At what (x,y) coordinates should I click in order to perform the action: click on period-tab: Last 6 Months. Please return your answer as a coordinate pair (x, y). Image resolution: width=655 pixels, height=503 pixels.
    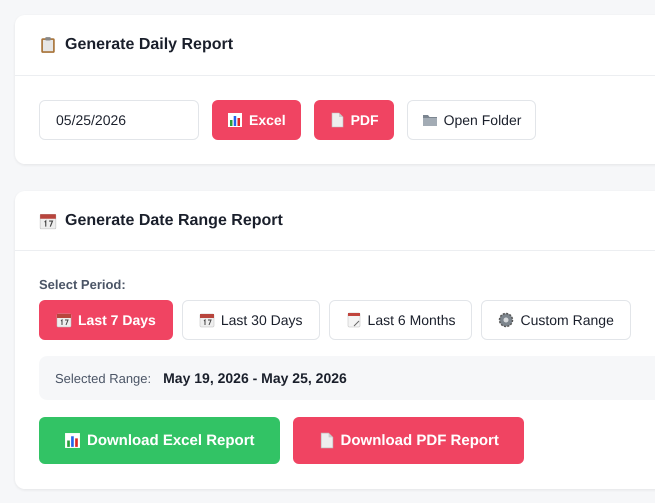
    Looking at the image, I should click on (400, 320).